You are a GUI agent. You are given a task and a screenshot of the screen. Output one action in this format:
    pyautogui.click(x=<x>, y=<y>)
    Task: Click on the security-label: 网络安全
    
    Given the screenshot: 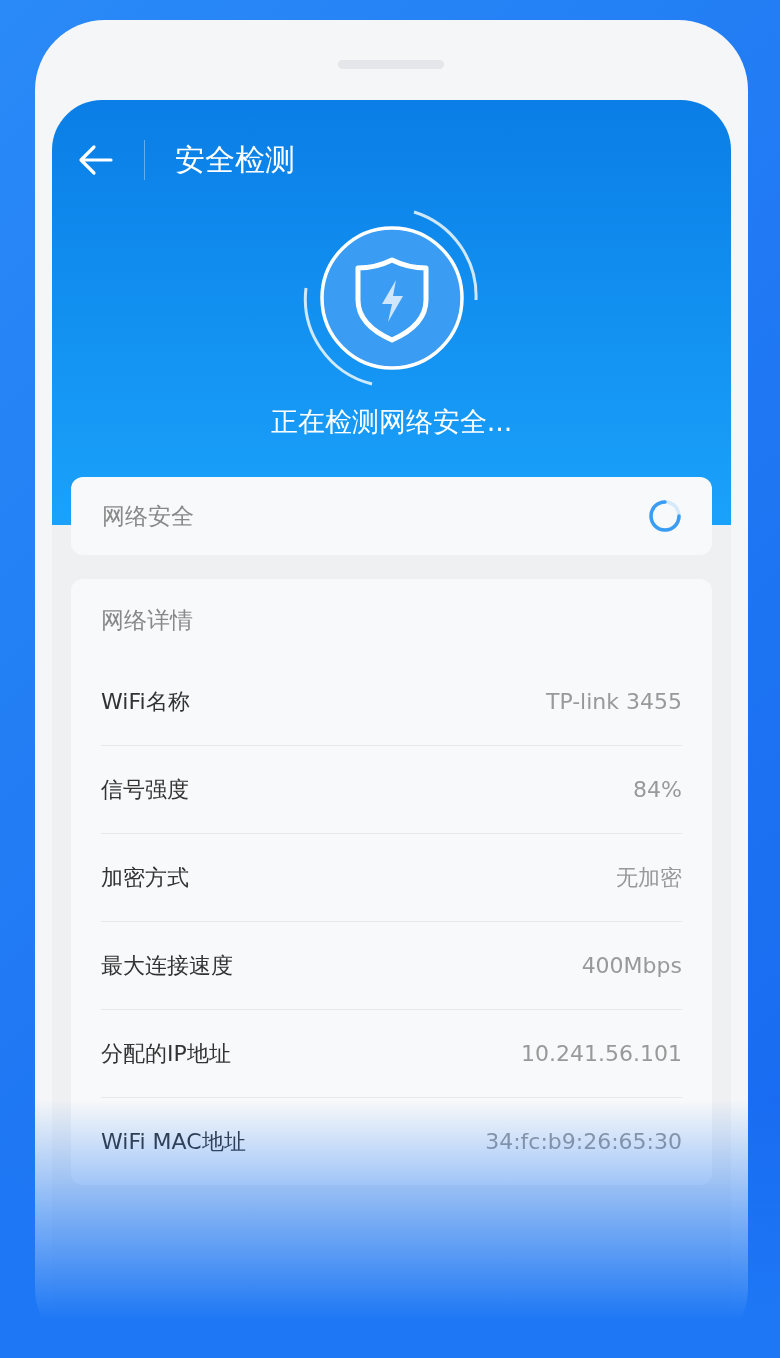 What is the action you would take?
    pyautogui.click(x=148, y=516)
    